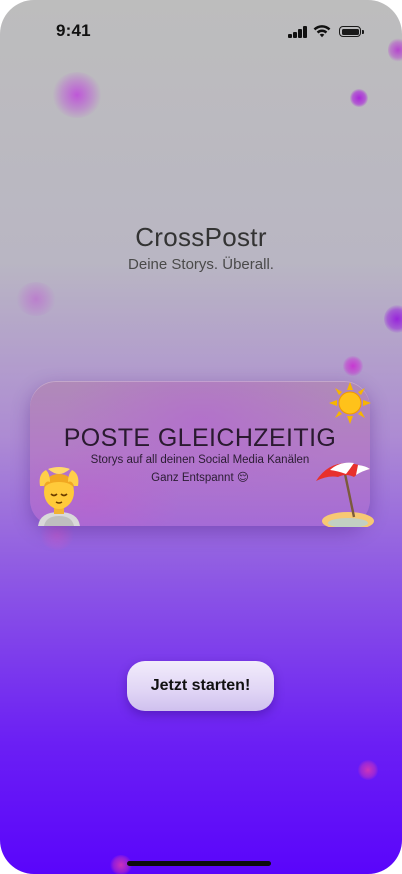 The width and height of the screenshot is (402, 874). I want to click on beach-umbrella-icon, so click(345, 494).